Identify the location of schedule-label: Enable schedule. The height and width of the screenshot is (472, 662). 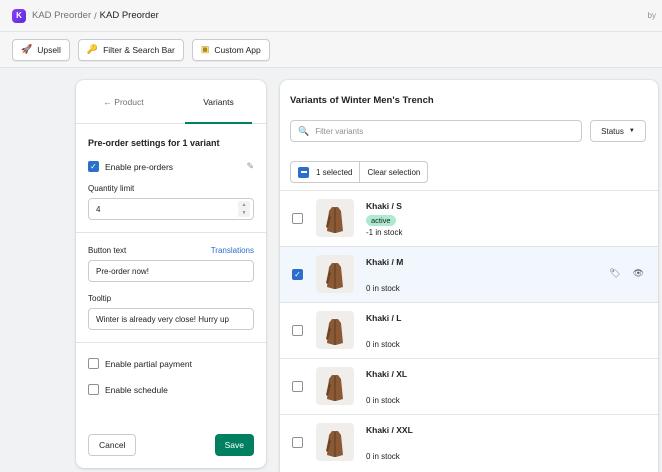
(136, 389).